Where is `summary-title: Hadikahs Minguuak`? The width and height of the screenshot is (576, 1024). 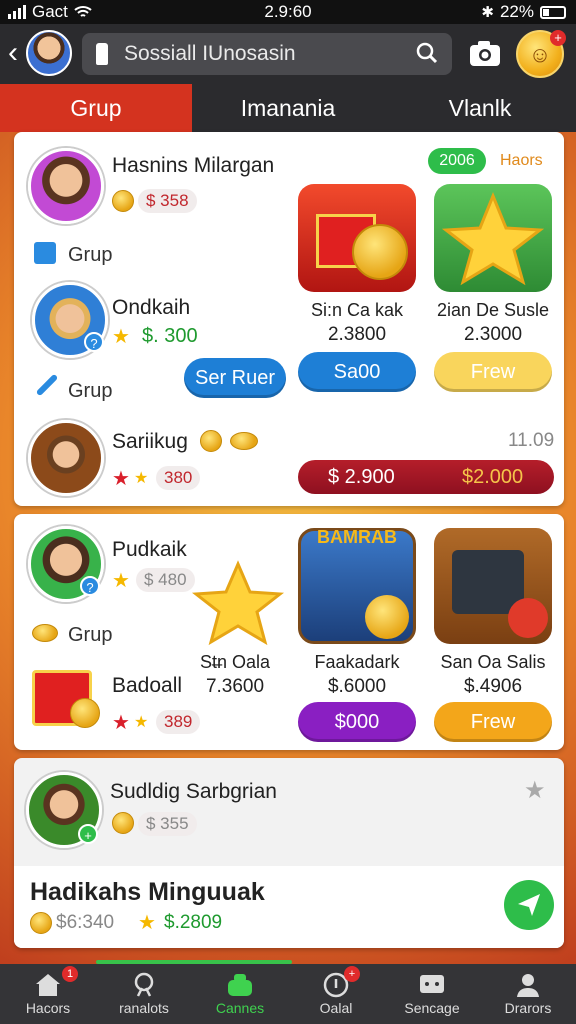
summary-title: Hadikahs Minguuak is located at coordinates (147, 892).